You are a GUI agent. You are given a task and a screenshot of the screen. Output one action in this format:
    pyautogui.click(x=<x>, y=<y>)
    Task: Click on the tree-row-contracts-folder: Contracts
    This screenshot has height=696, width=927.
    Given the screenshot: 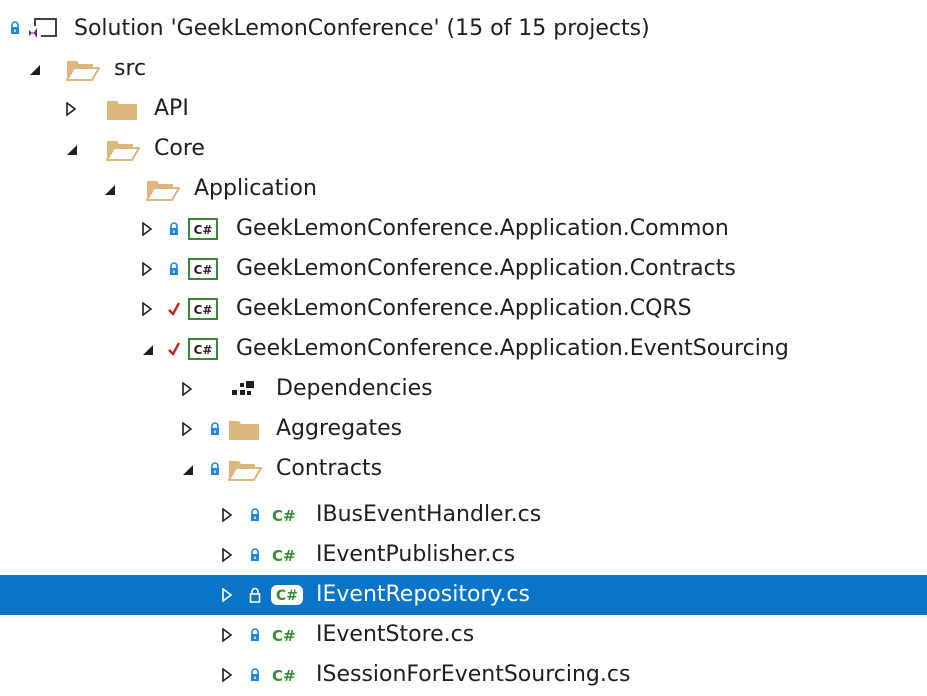 What is the action you would take?
    pyautogui.click(x=463, y=469)
    